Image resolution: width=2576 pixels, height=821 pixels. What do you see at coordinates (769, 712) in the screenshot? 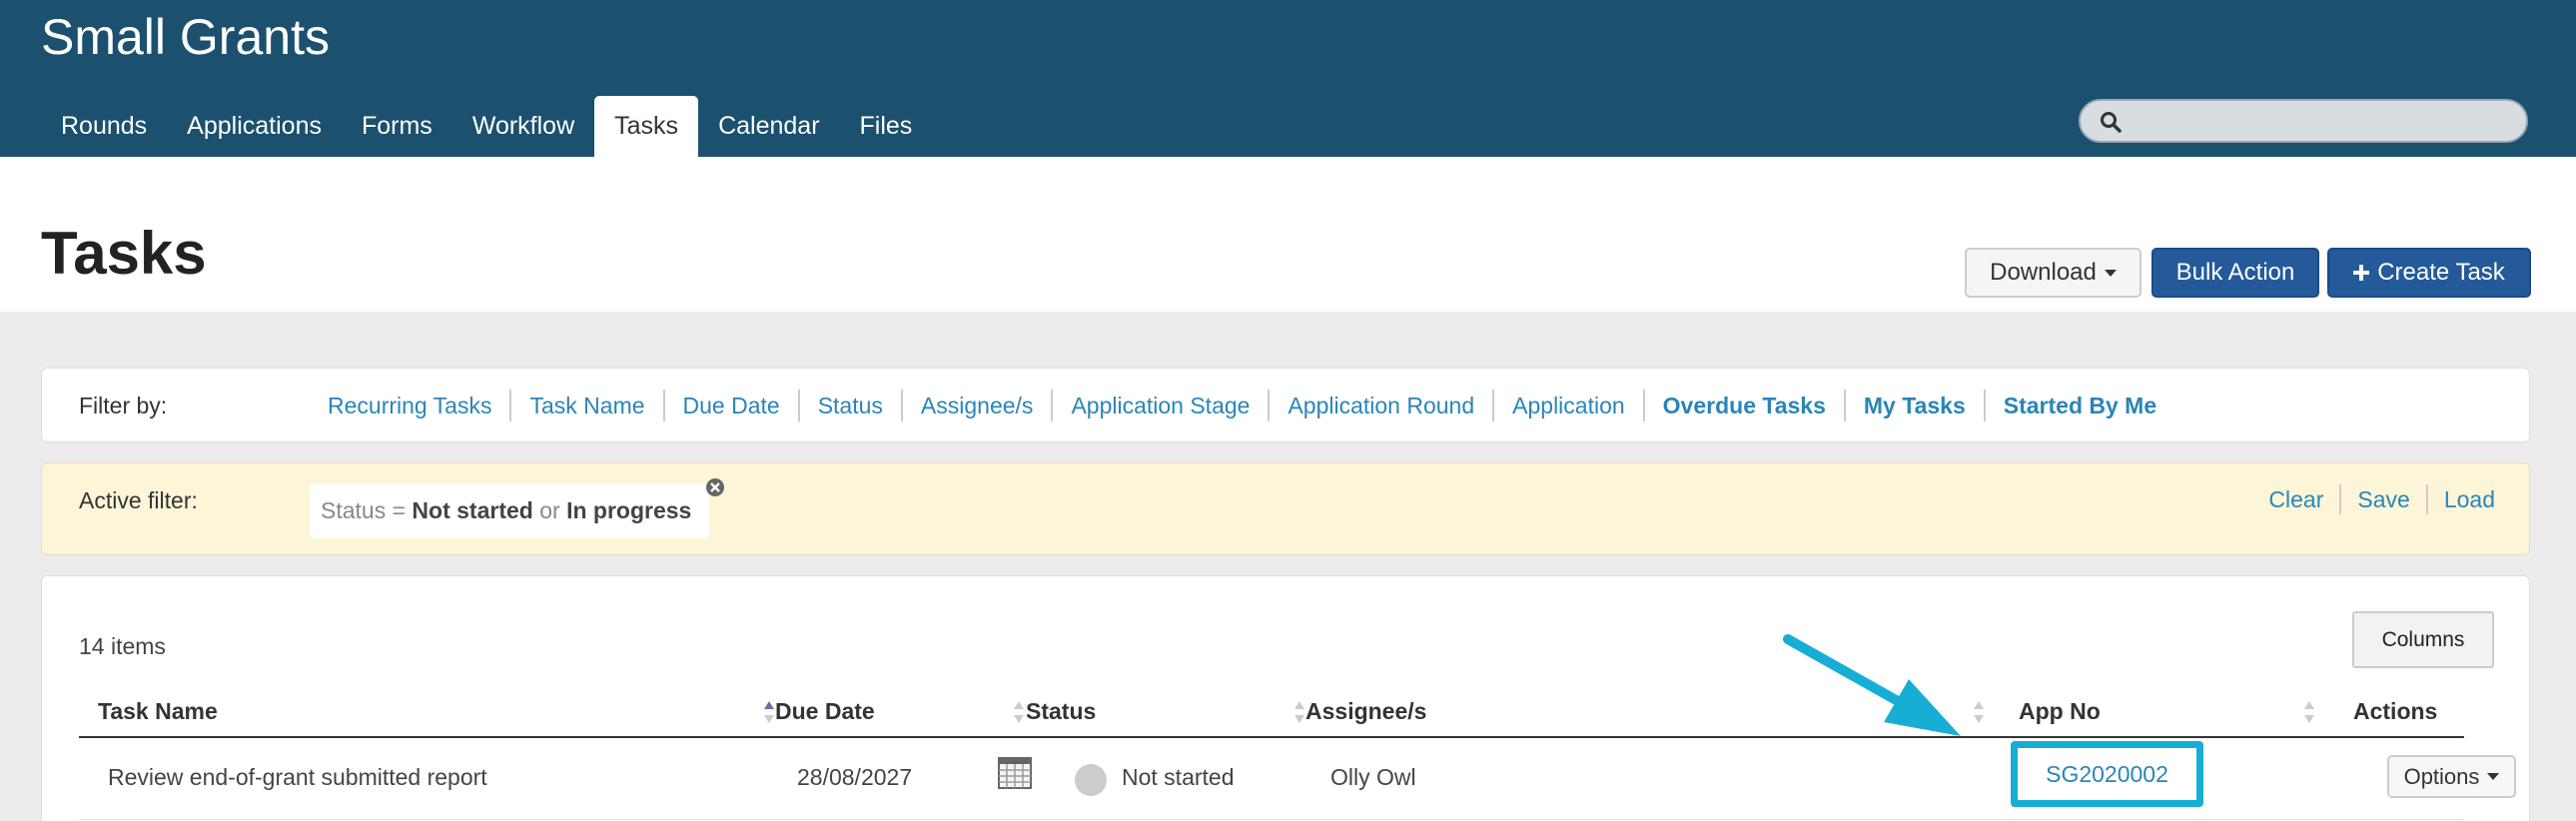
I see `sort-asc-icon` at bounding box center [769, 712].